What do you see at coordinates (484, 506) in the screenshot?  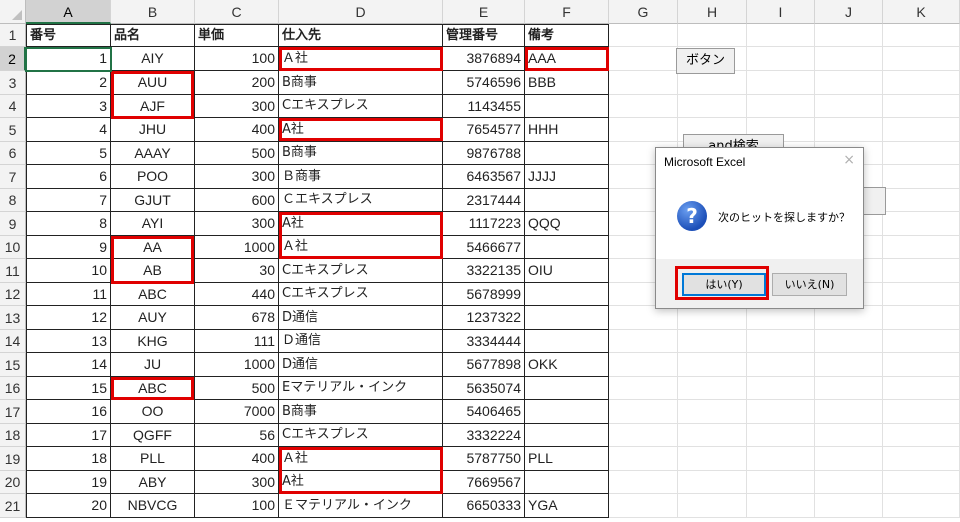 I see `cell-control-number: 6650333` at bounding box center [484, 506].